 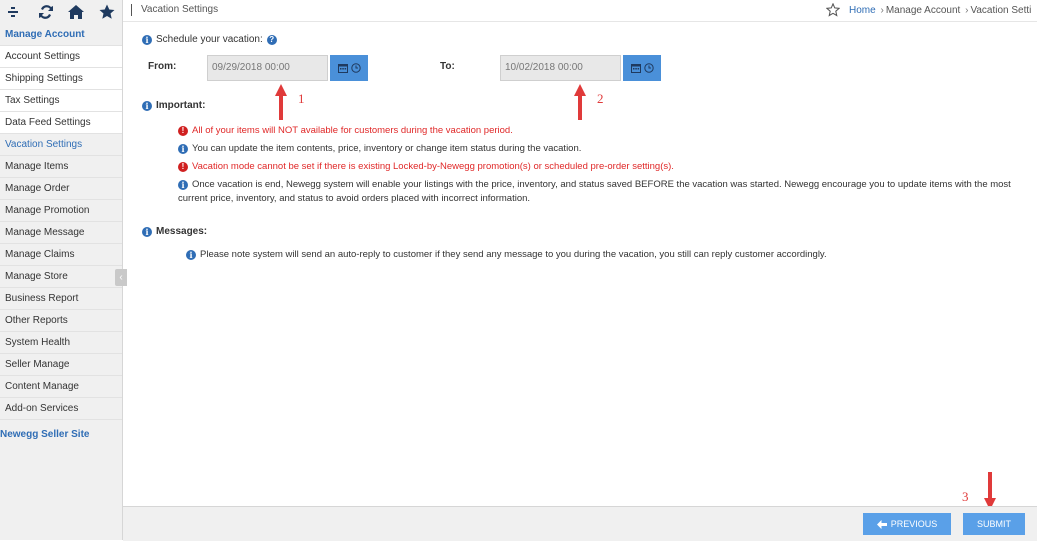 What do you see at coordinates (271, 39) in the screenshot?
I see `help-icon: ?` at bounding box center [271, 39].